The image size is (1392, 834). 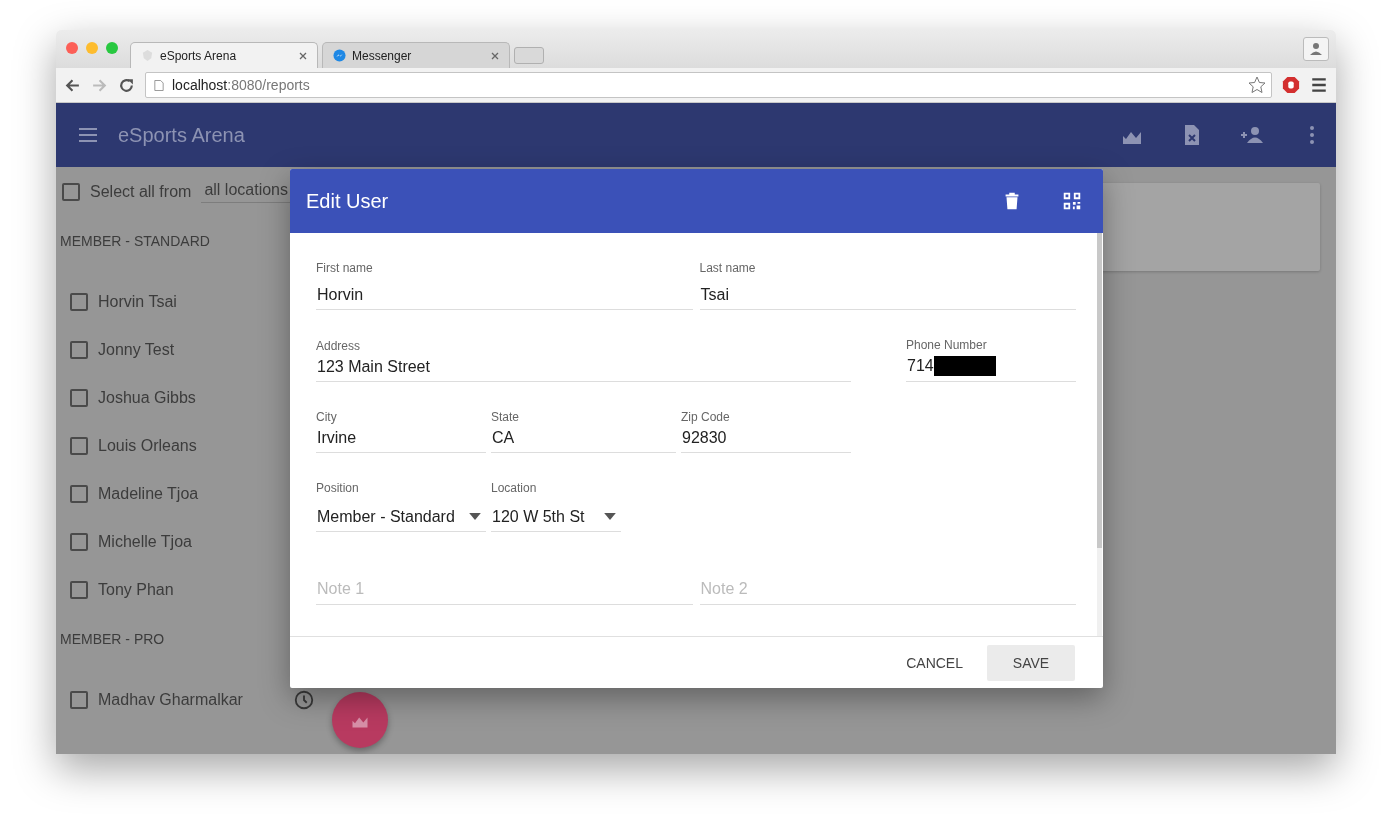 I want to click on dropdown: 120 W 5th St, so click(x=556, y=519).